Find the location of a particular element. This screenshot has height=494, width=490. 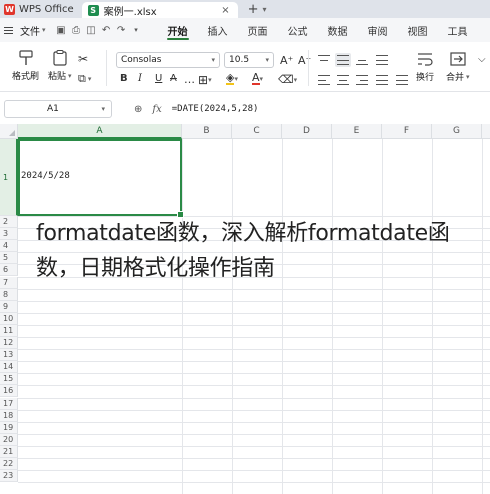

paste-button: 粘贴 ▾ is located at coordinates (60, 66).